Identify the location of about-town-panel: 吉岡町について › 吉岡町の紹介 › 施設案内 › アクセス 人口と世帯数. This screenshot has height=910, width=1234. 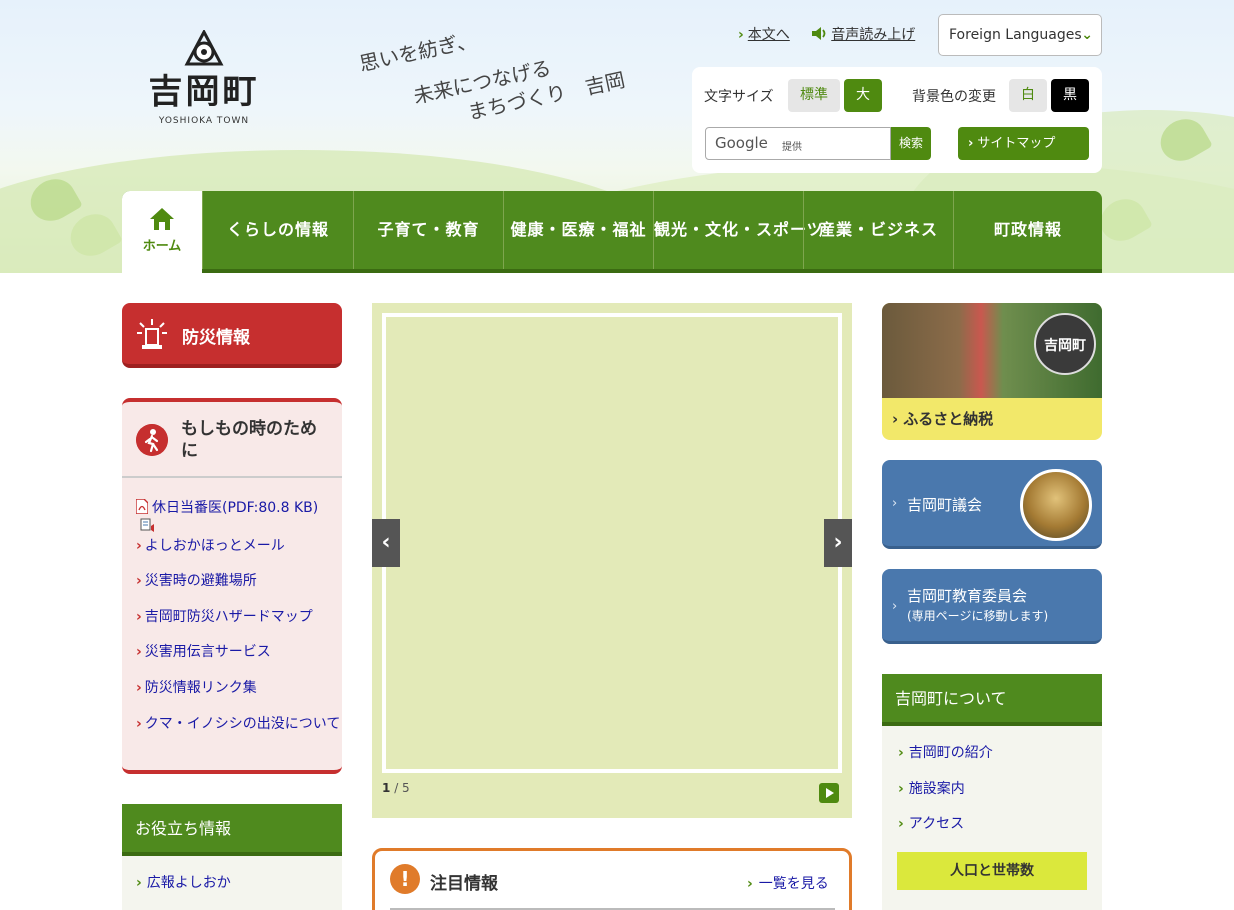
(992, 792).